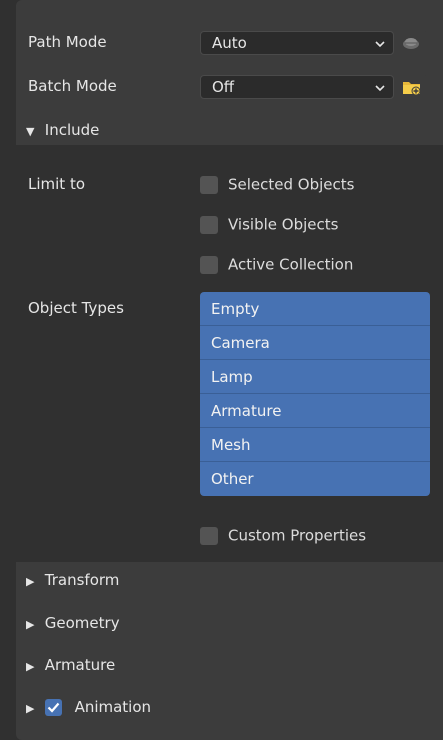 The image size is (443, 740). Describe the element at coordinates (76, 308) in the screenshot. I see `object-types-label: Object Types` at that location.